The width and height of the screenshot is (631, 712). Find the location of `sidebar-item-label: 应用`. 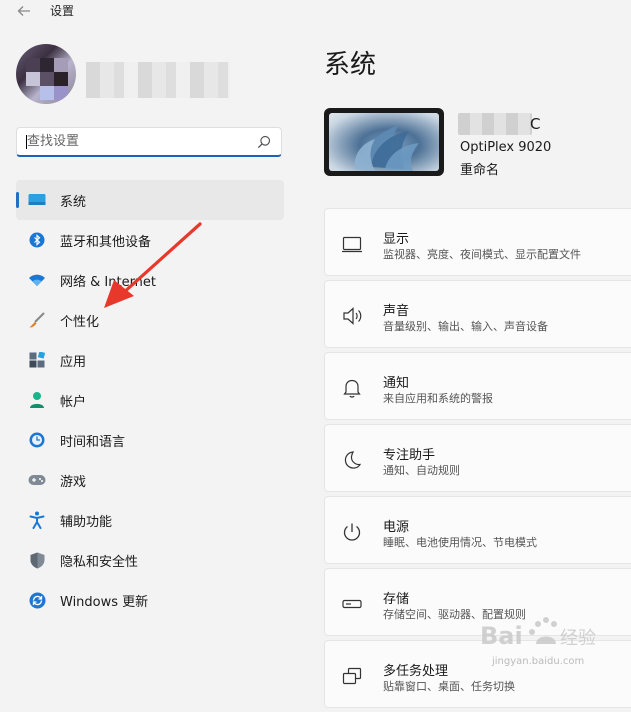

sidebar-item-label: 应用 is located at coordinates (73, 362).